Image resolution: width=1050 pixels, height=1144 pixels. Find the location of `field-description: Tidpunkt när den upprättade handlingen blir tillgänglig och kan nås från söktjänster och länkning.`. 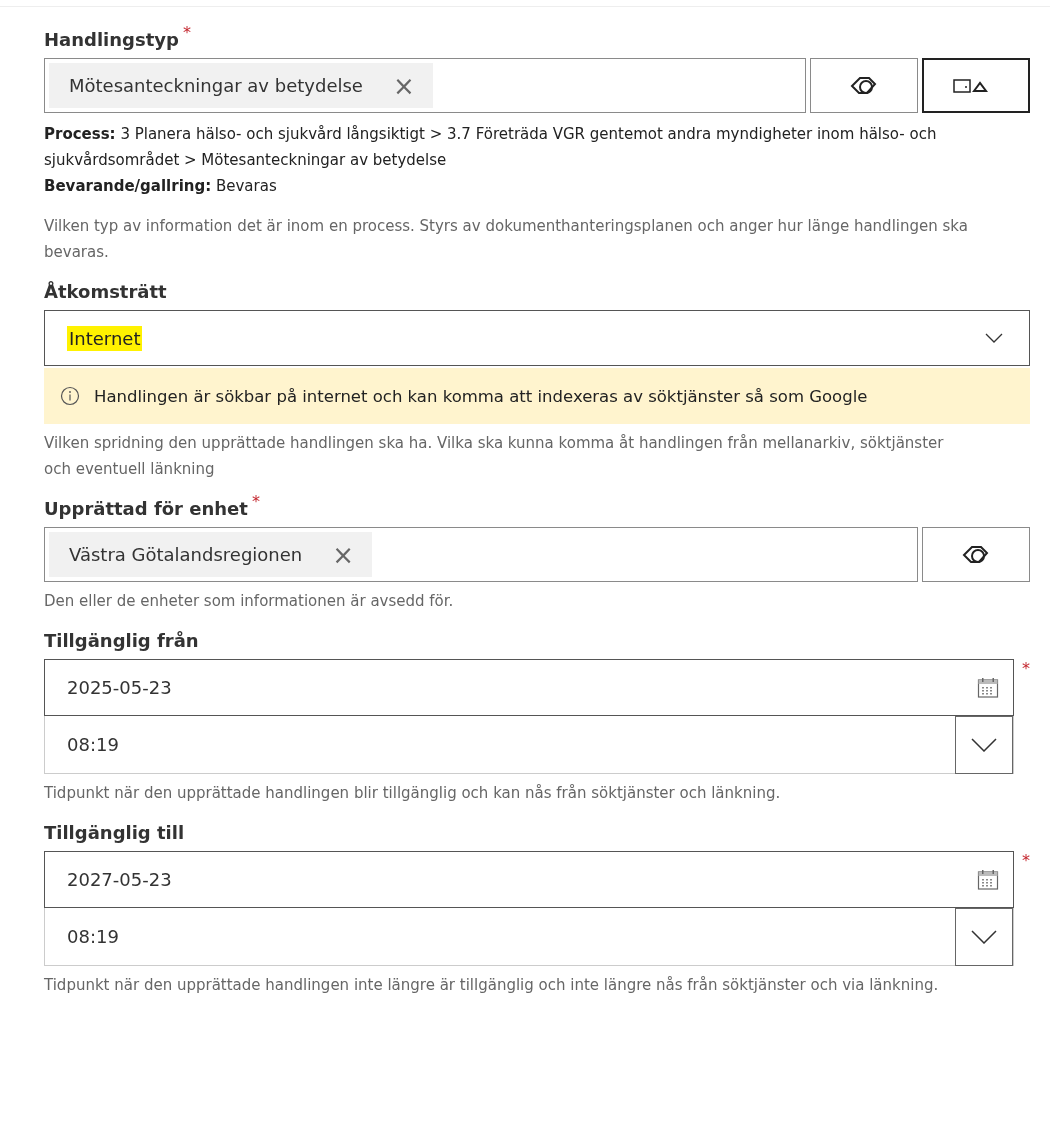

field-description: Tidpunkt när den upprättade handlingen blir tillgänglig och kan nås från söktjänster och länkning. is located at coordinates (413, 793).